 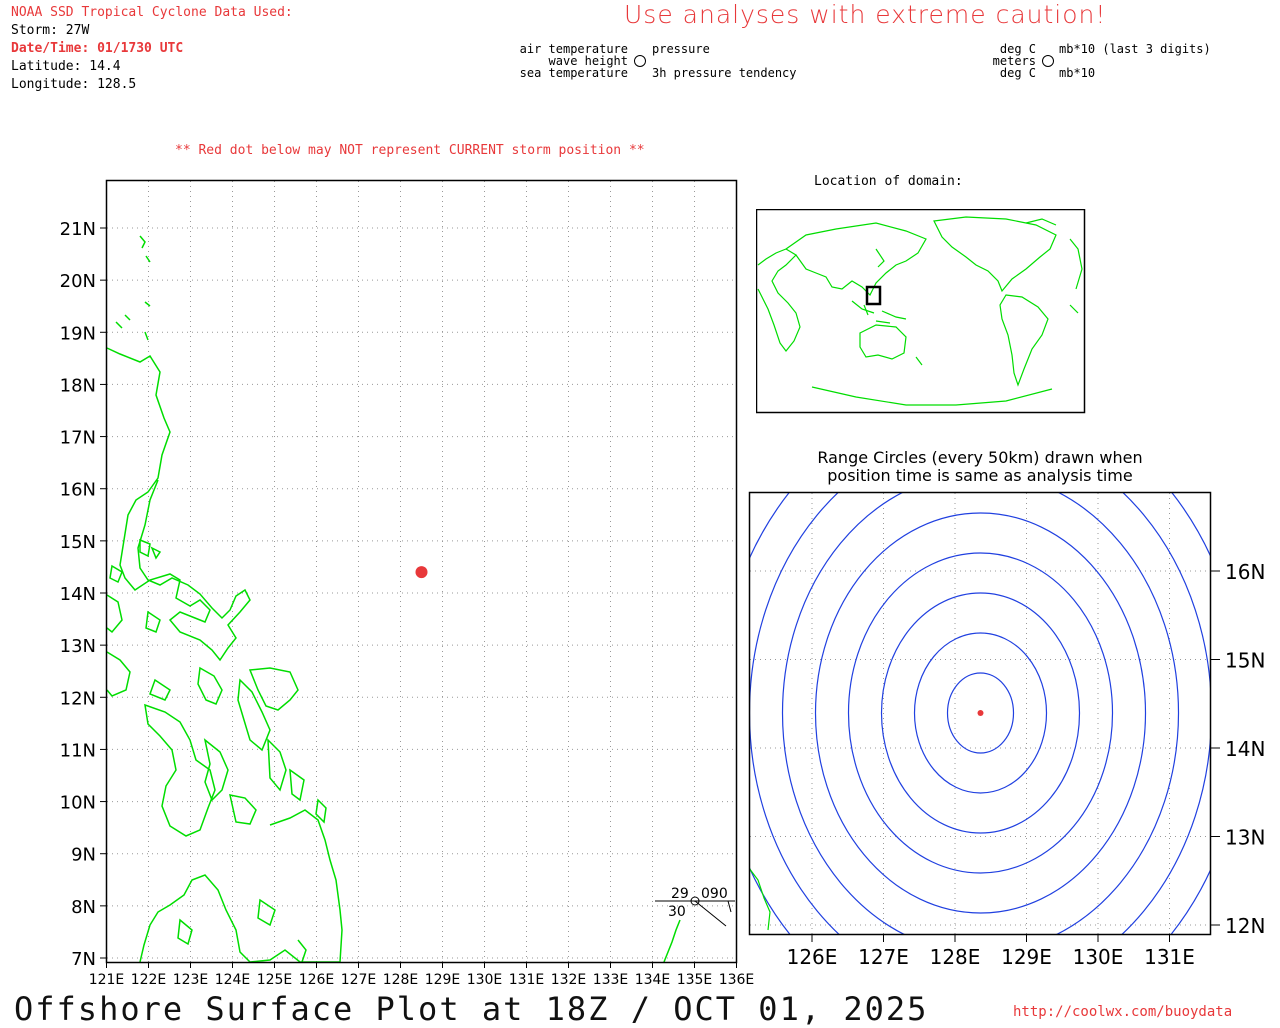 What do you see at coordinates (955, 957) in the screenshot?
I see `range-lon-label: 128E` at bounding box center [955, 957].